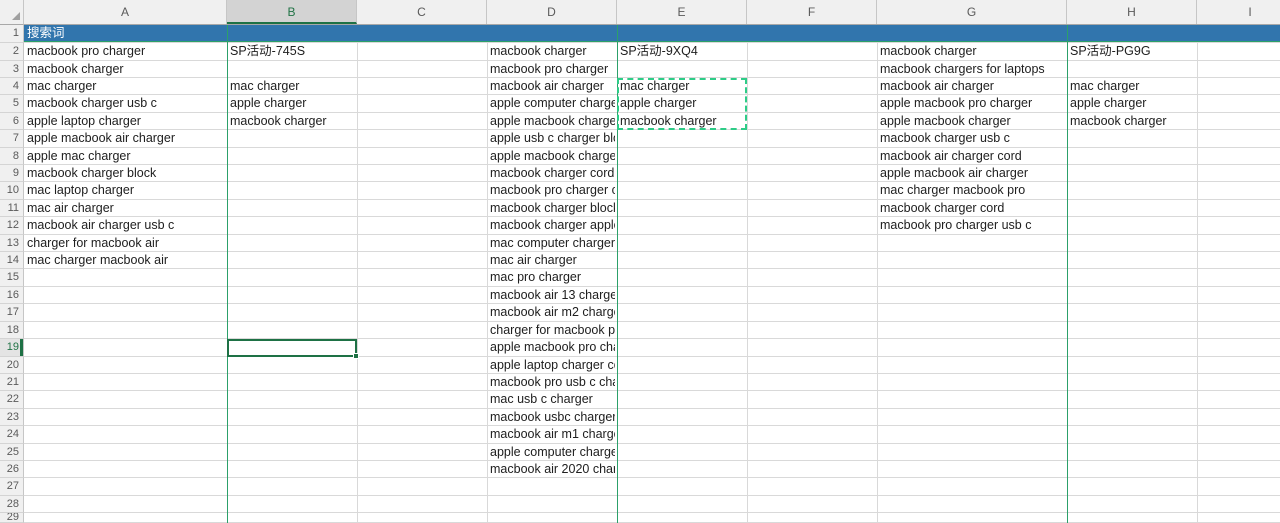 Image resolution: width=1280 pixels, height=523 pixels. I want to click on active-cell-B19, so click(293, 349).